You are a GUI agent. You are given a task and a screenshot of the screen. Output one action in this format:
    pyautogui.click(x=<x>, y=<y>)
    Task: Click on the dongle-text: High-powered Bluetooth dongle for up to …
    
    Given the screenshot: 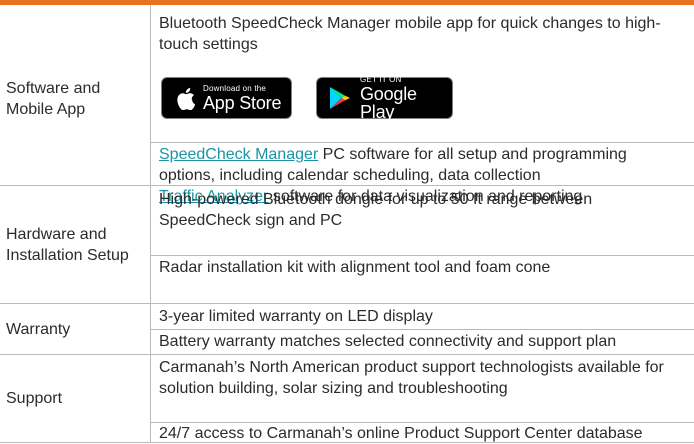 What is the action you would take?
    pyautogui.click(x=376, y=210)
    